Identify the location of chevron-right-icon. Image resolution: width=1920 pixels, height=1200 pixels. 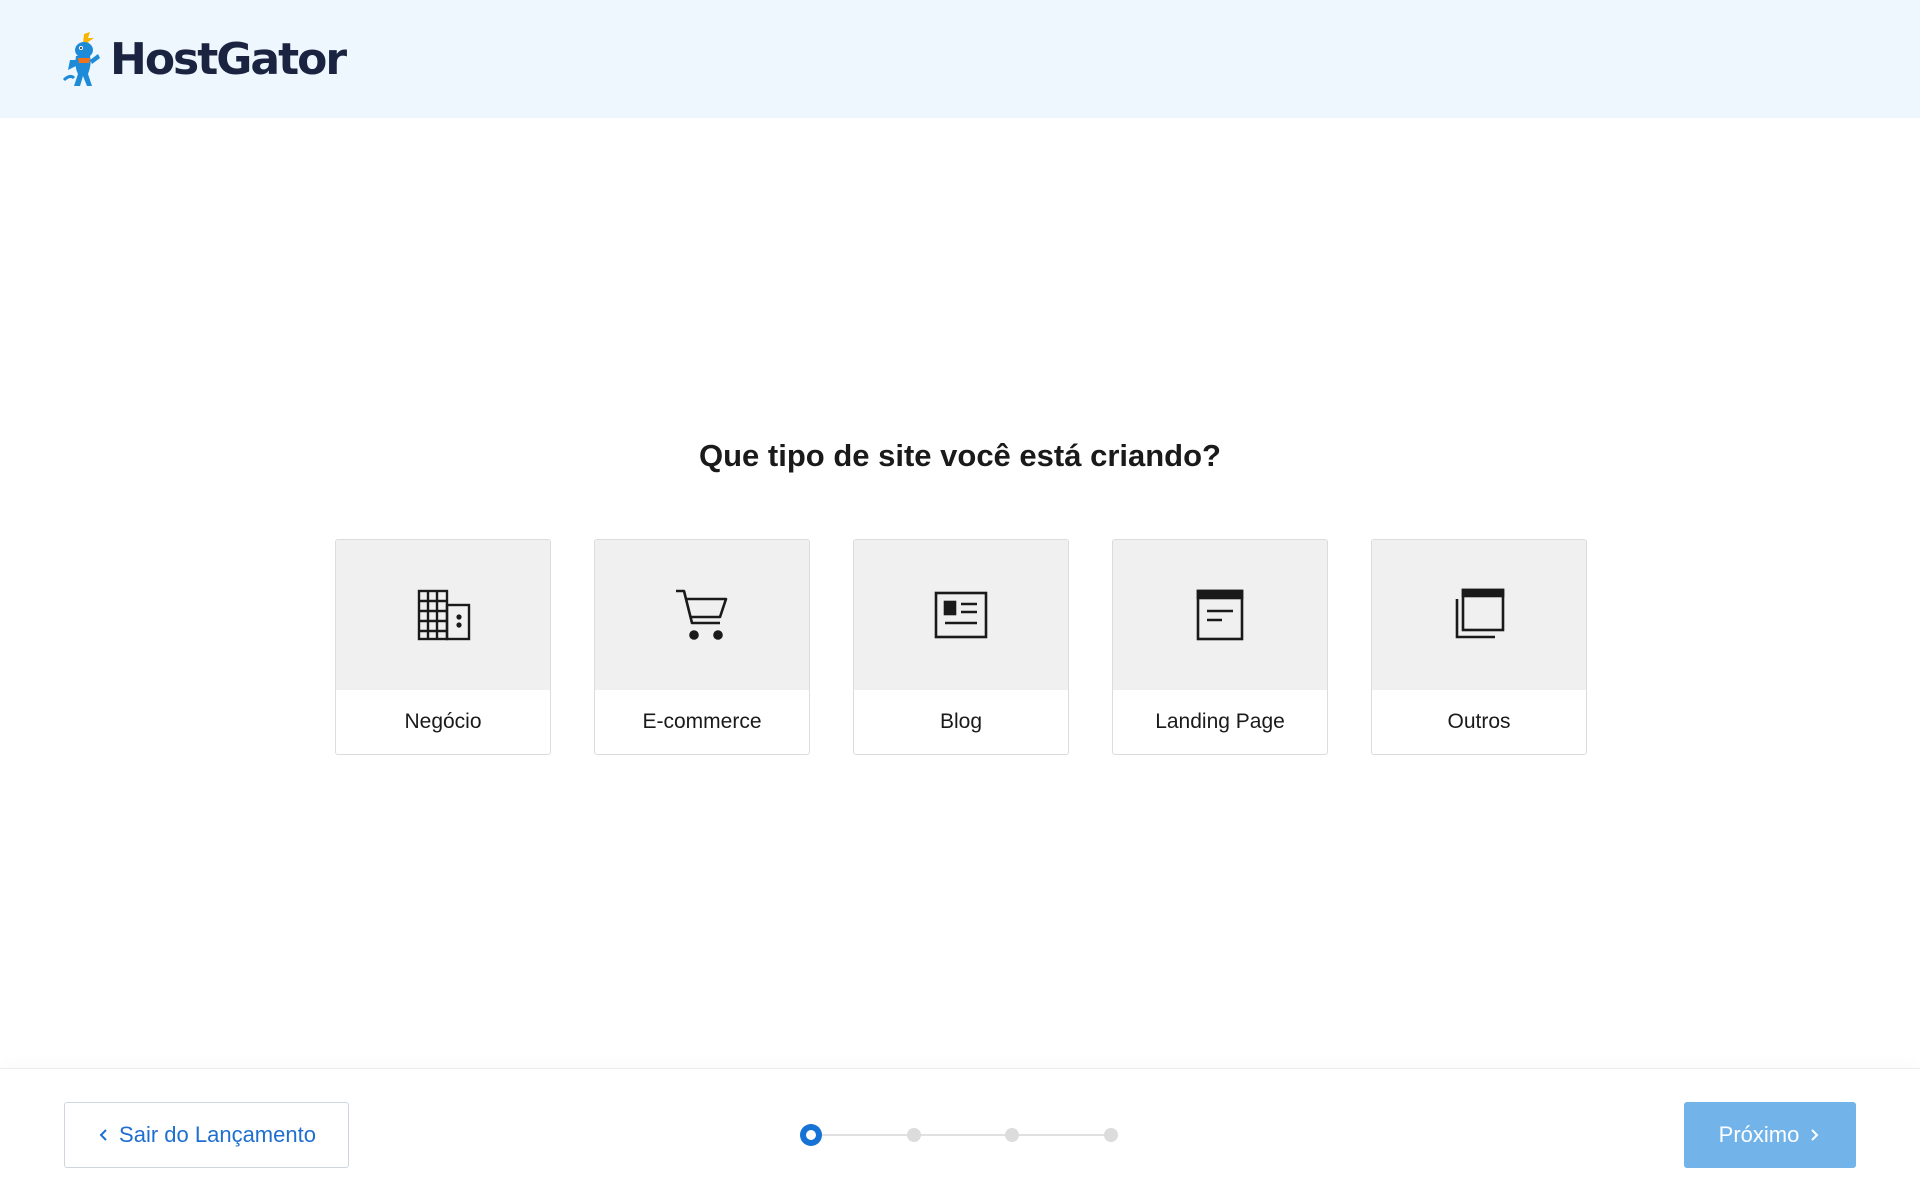
(1815, 1135).